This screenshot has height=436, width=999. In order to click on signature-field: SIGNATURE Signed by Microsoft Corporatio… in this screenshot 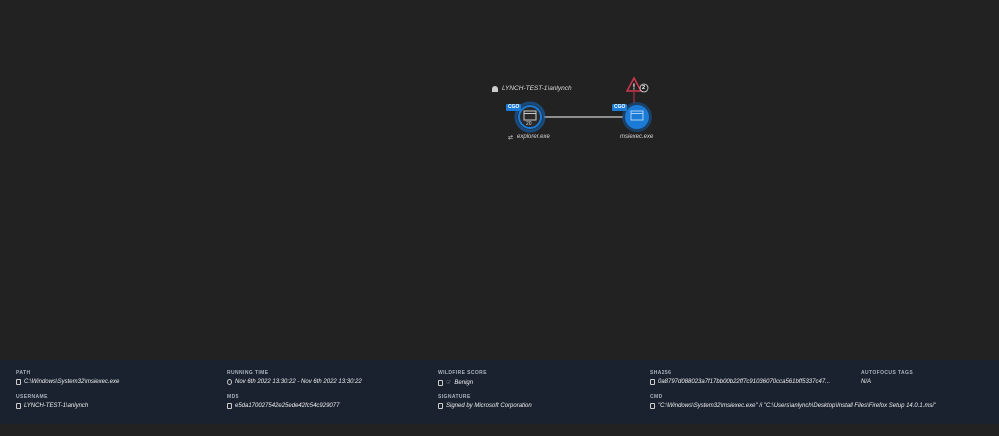, I will do `click(485, 401)`.